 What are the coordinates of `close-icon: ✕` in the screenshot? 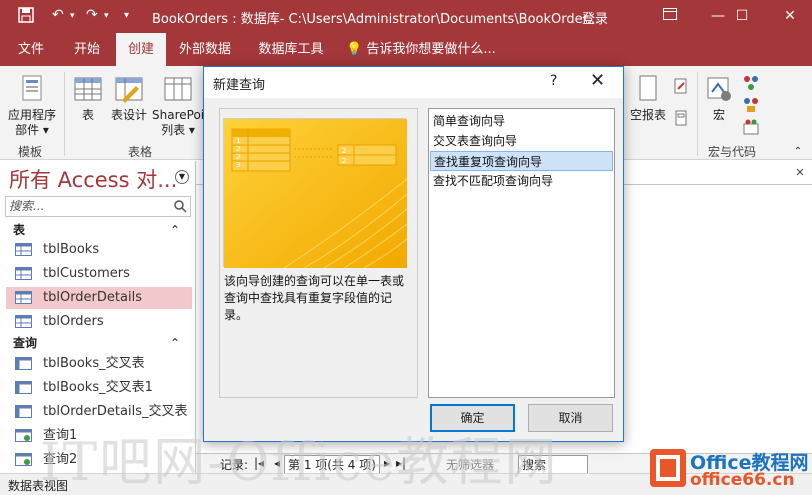 It's located at (800, 173).